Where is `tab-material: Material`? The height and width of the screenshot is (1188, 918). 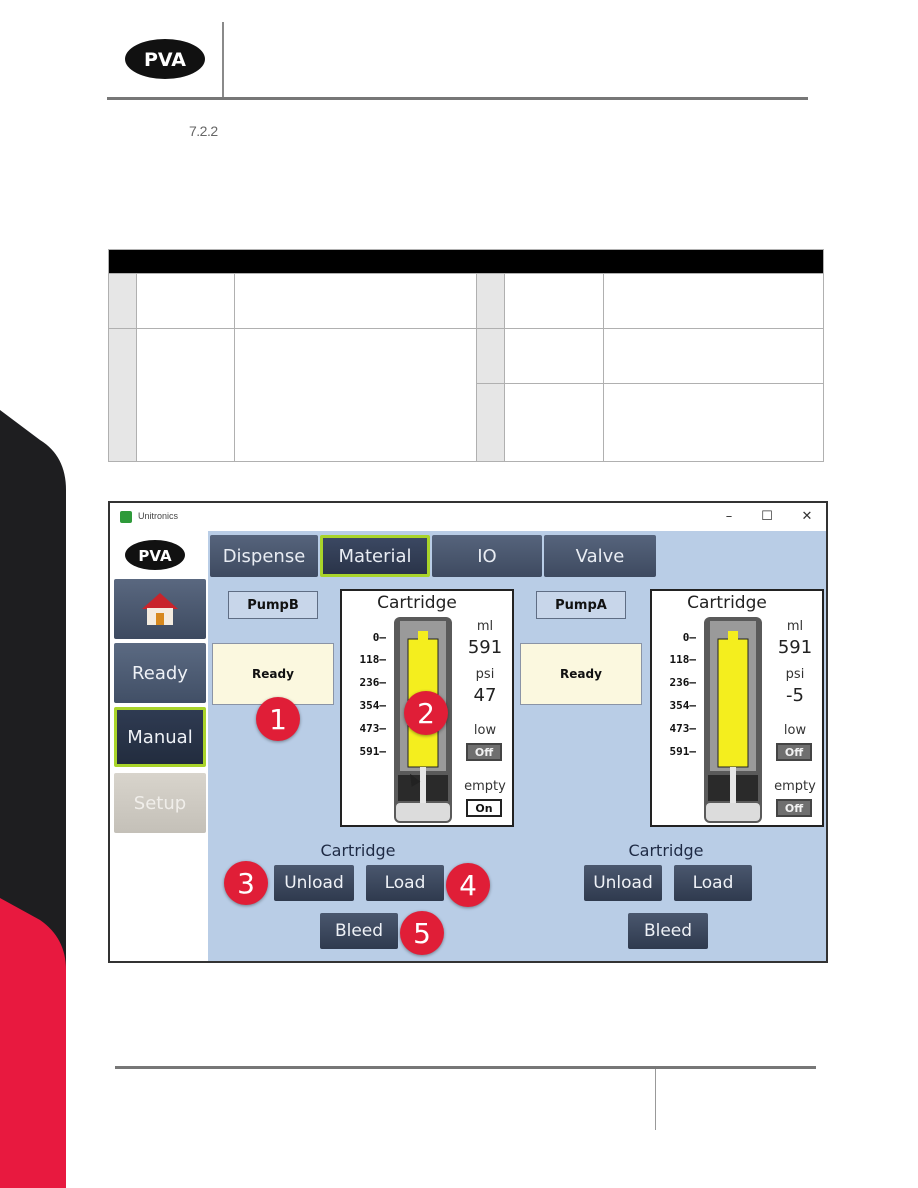 tab-material: Material is located at coordinates (375, 556).